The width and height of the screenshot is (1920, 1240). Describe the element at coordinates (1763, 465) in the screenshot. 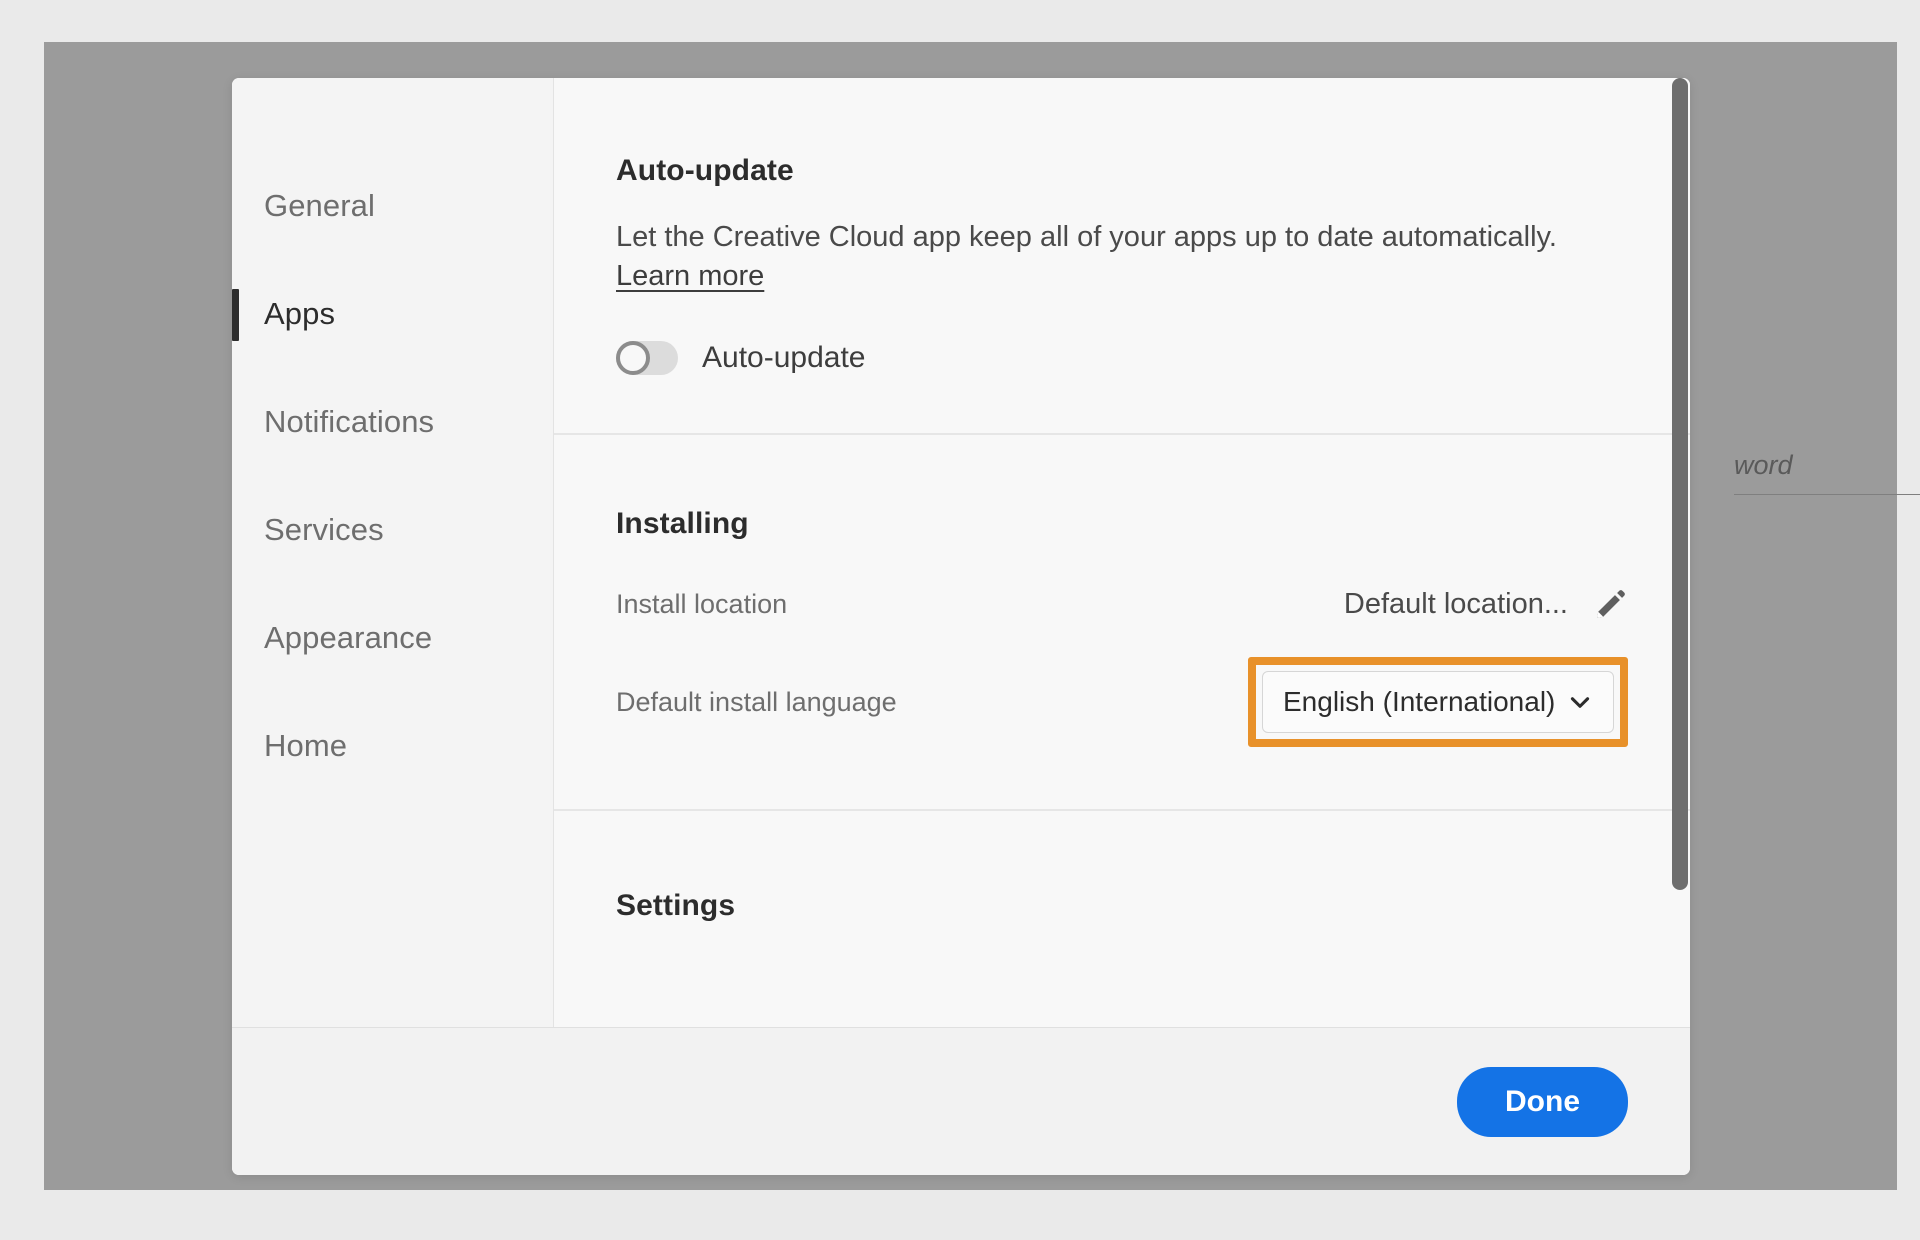

I see `background-partial-text: word` at that location.